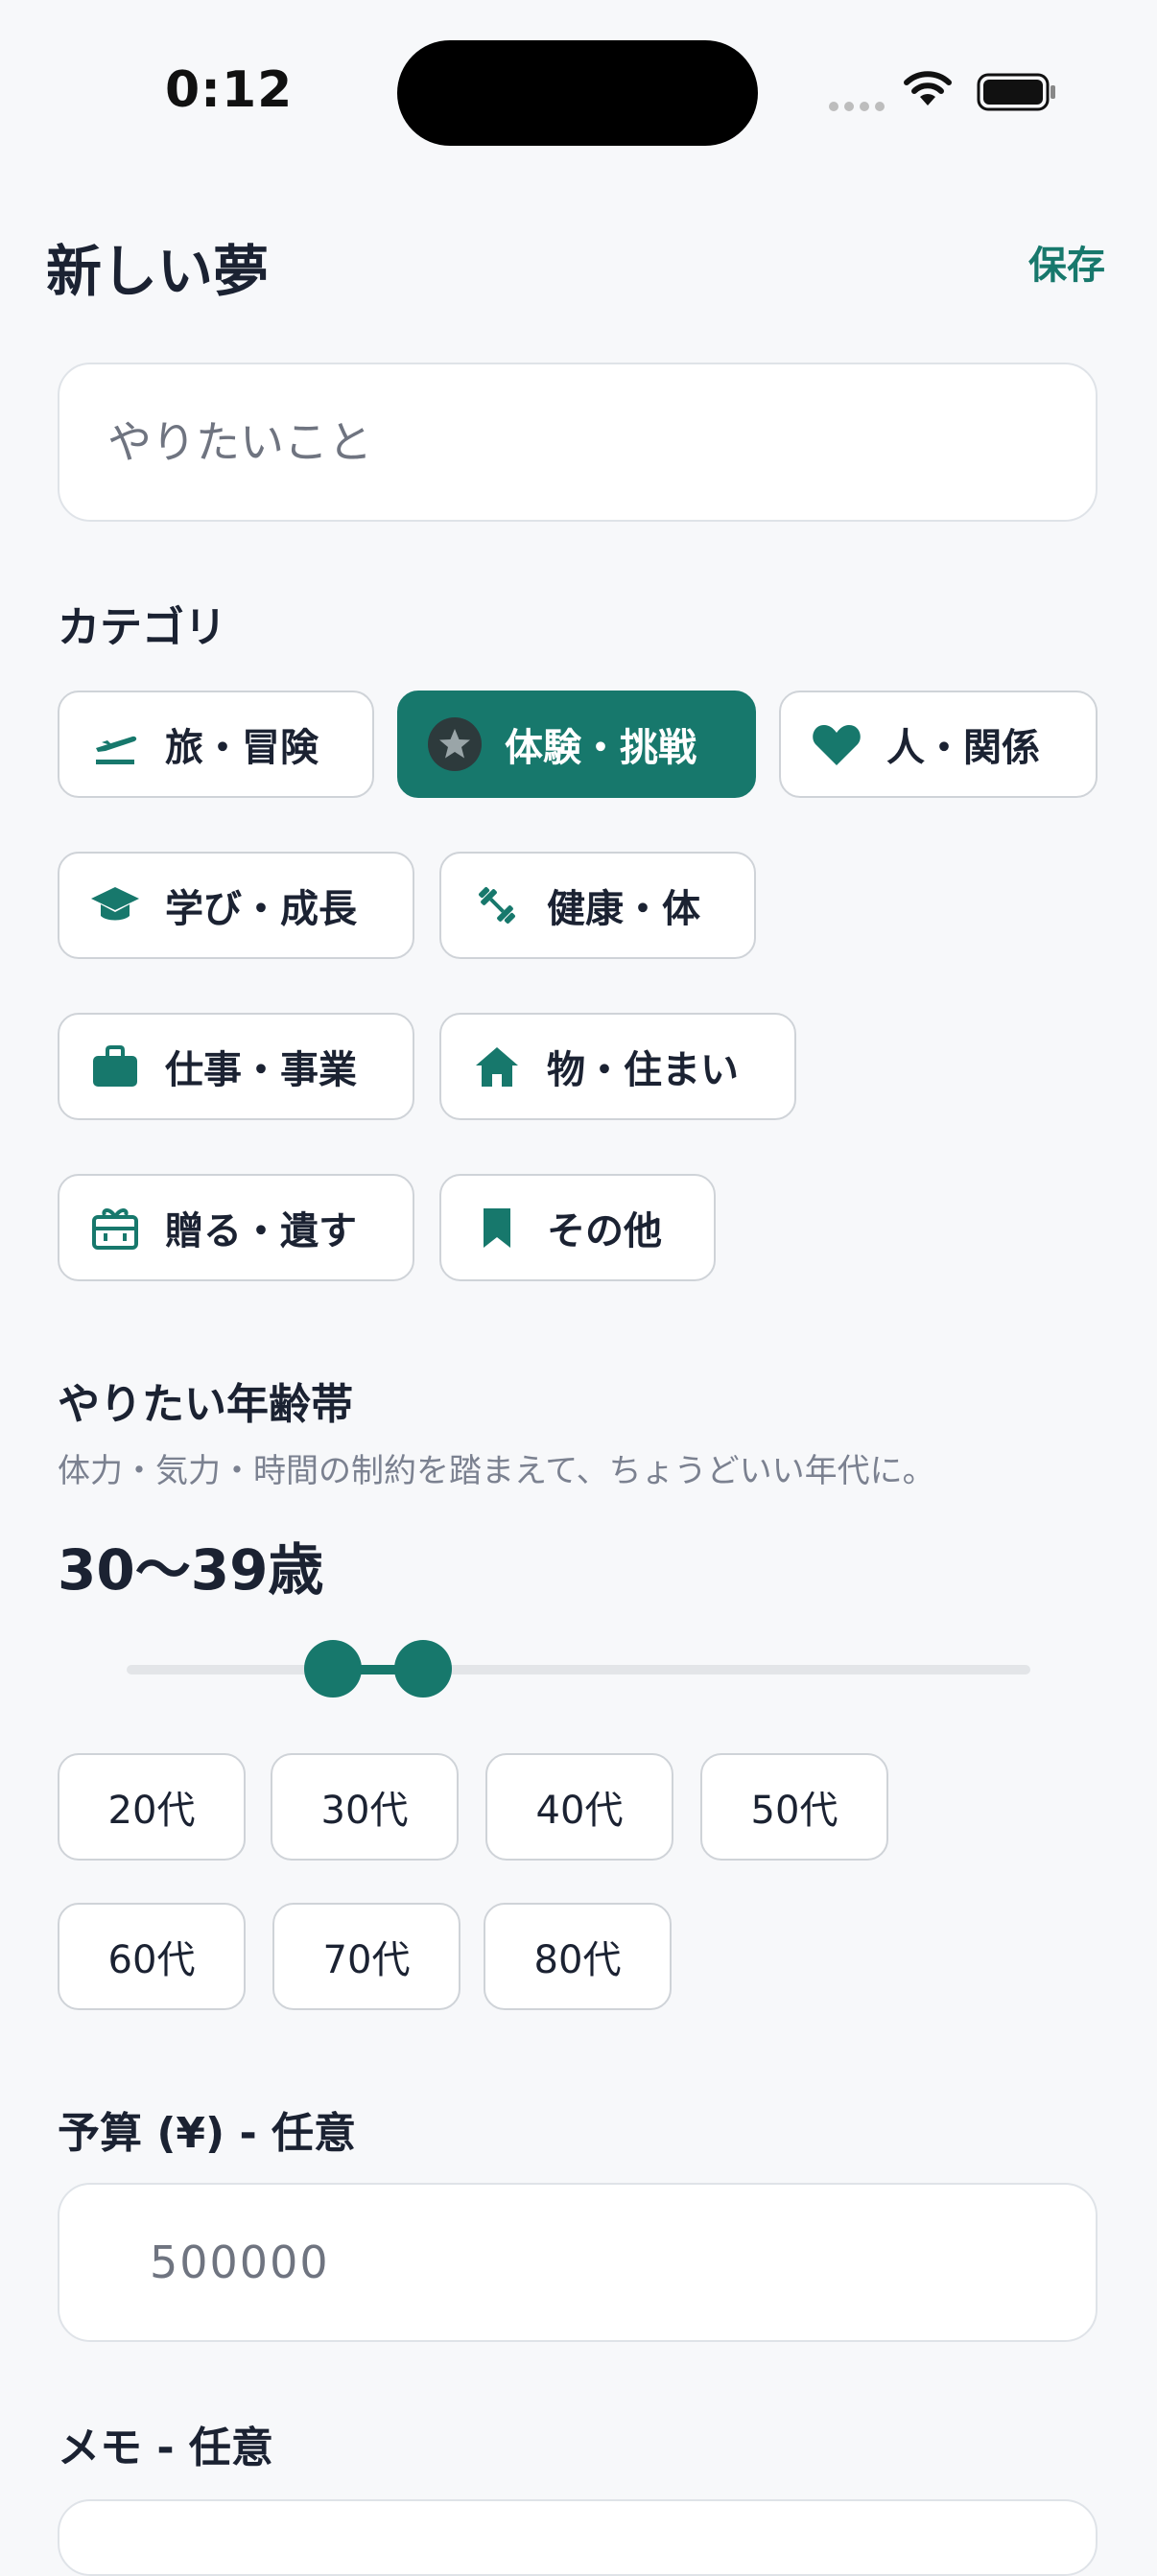 The width and height of the screenshot is (1157, 2576). What do you see at coordinates (578, 2537) in the screenshot?
I see `memo-input` at bounding box center [578, 2537].